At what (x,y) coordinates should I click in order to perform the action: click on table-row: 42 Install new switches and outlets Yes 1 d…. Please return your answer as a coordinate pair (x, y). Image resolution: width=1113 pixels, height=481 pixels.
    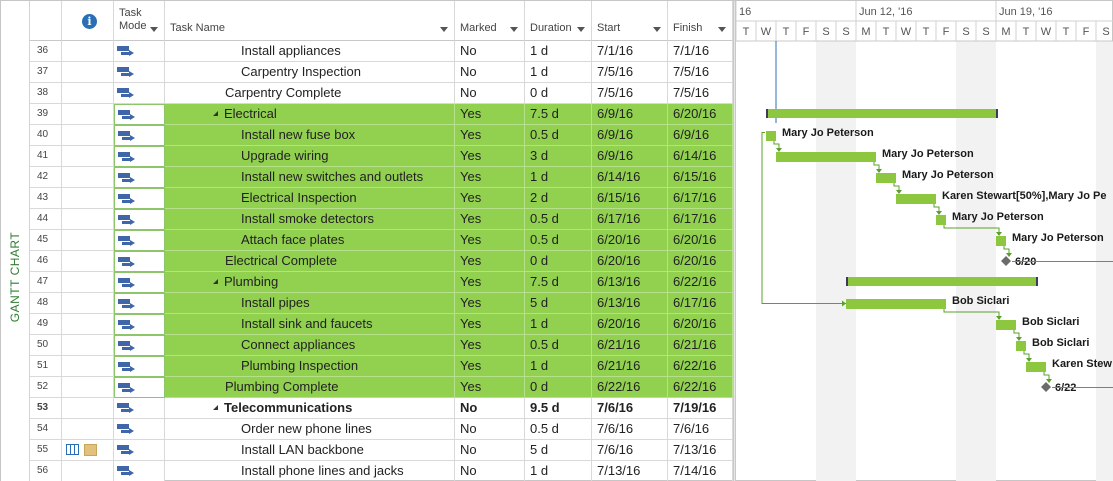
    Looking at the image, I should click on (381, 177).